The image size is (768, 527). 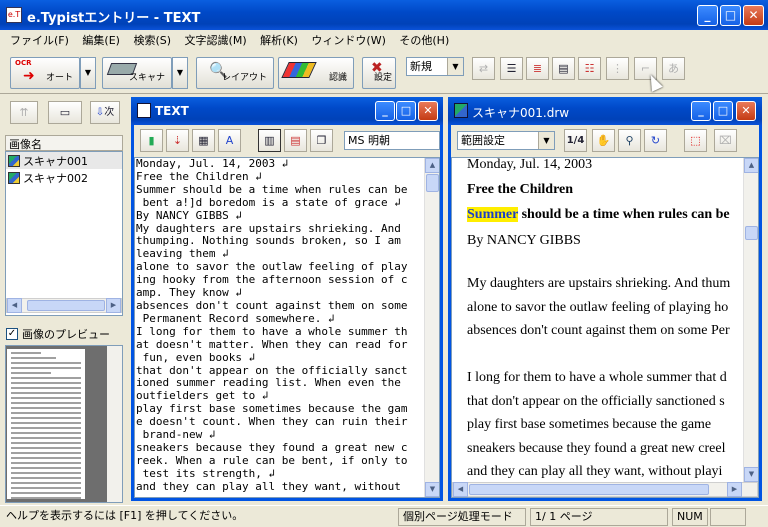 What do you see at coordinates (180, 73) in the screenshot?
I see `scanner-dropdown-button: ▼` at bounding box center [180, 73].